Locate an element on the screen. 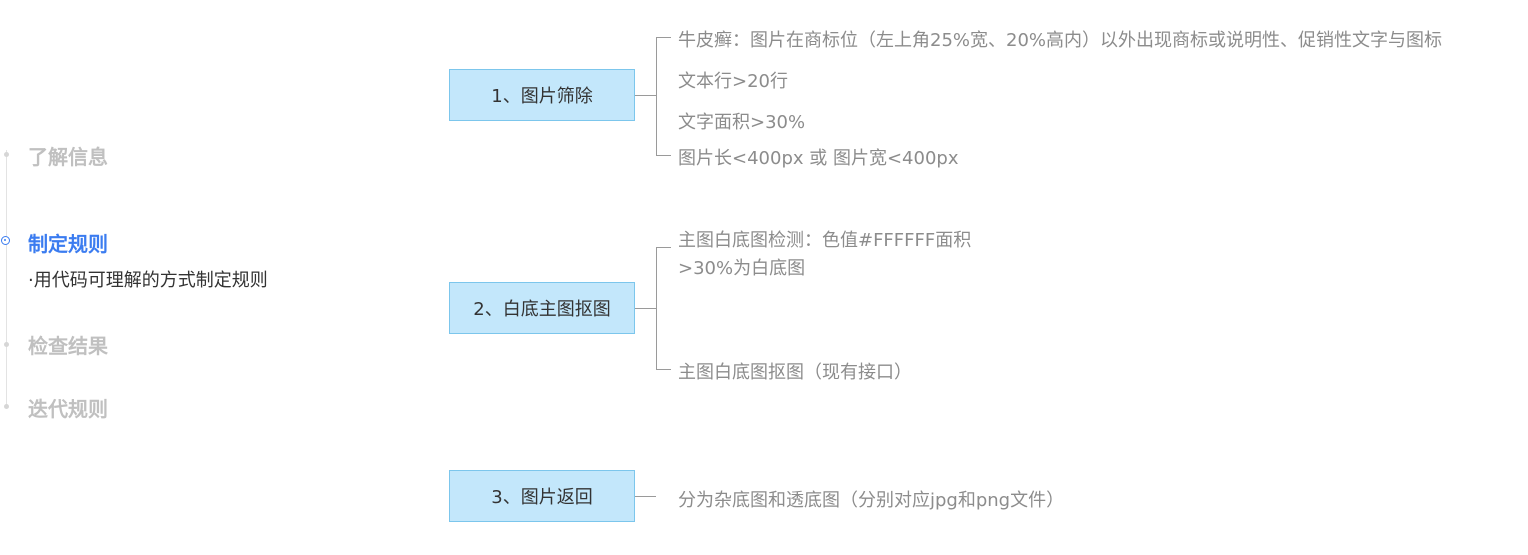 The height and width of the screenshot is (555, 1528). node-image-return: 3、图片返回 is located at coordinates (542, 496).